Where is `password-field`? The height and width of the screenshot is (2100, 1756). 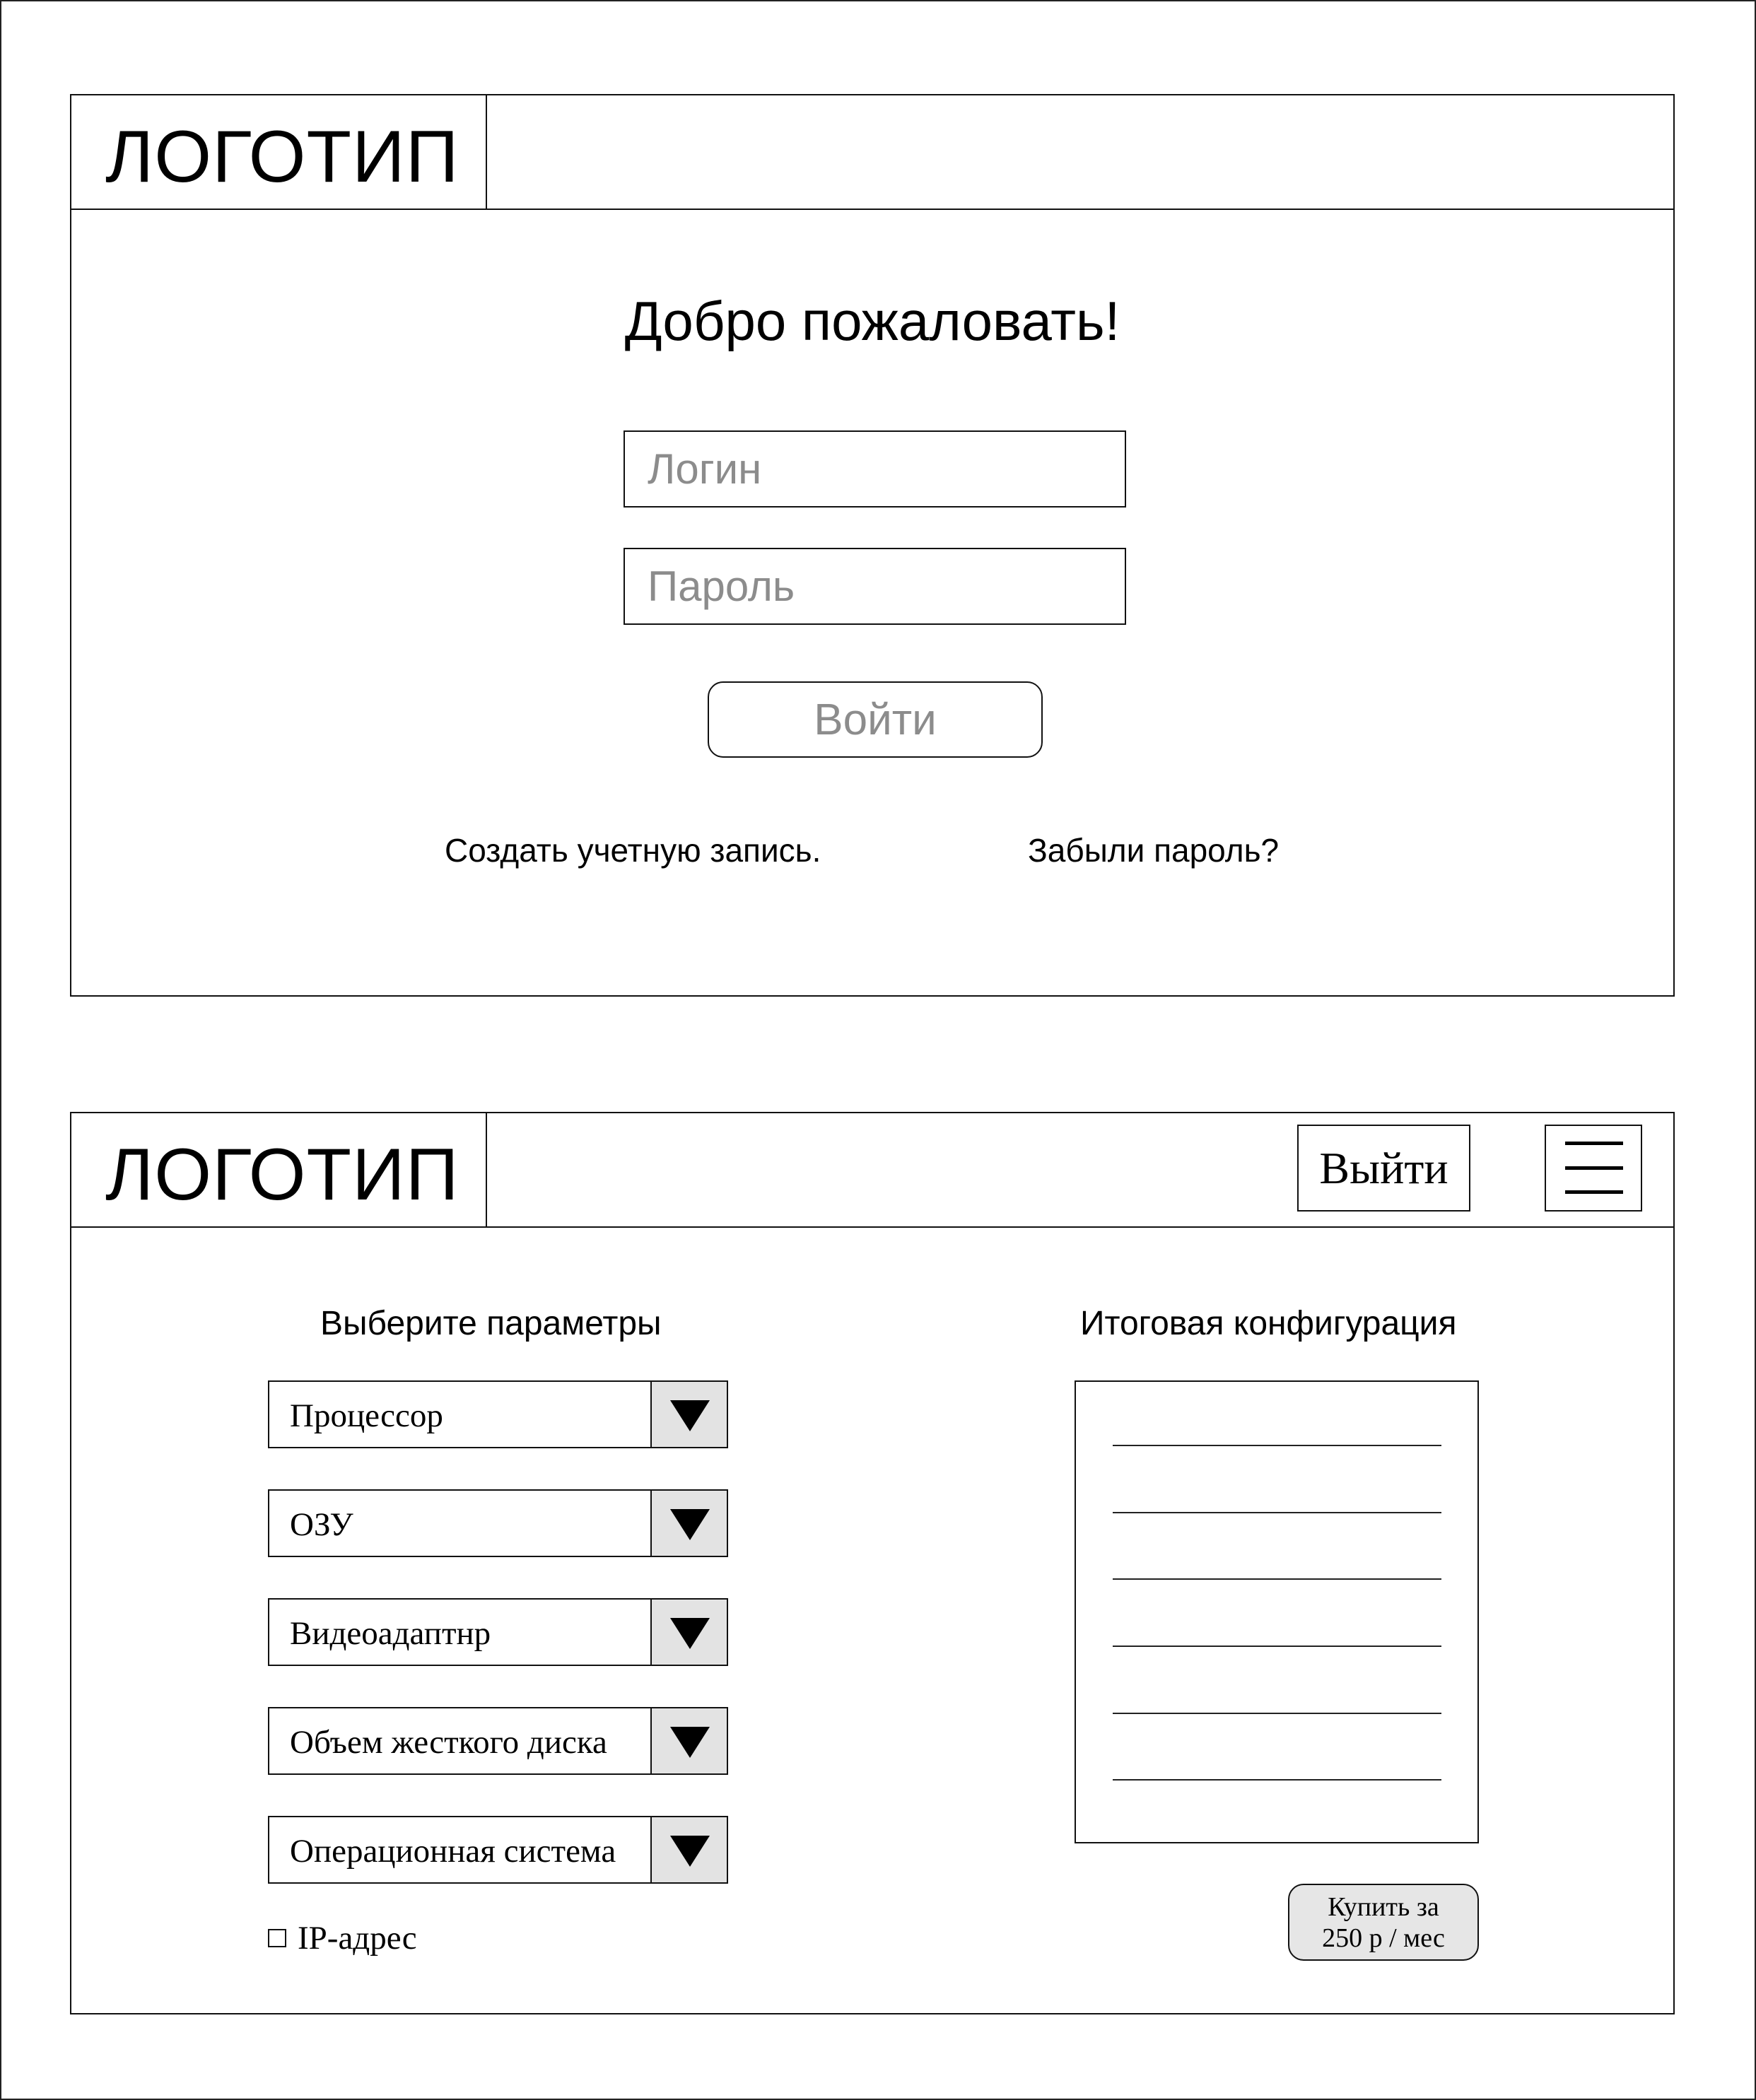
password-field is located at coordinates (875, 586).